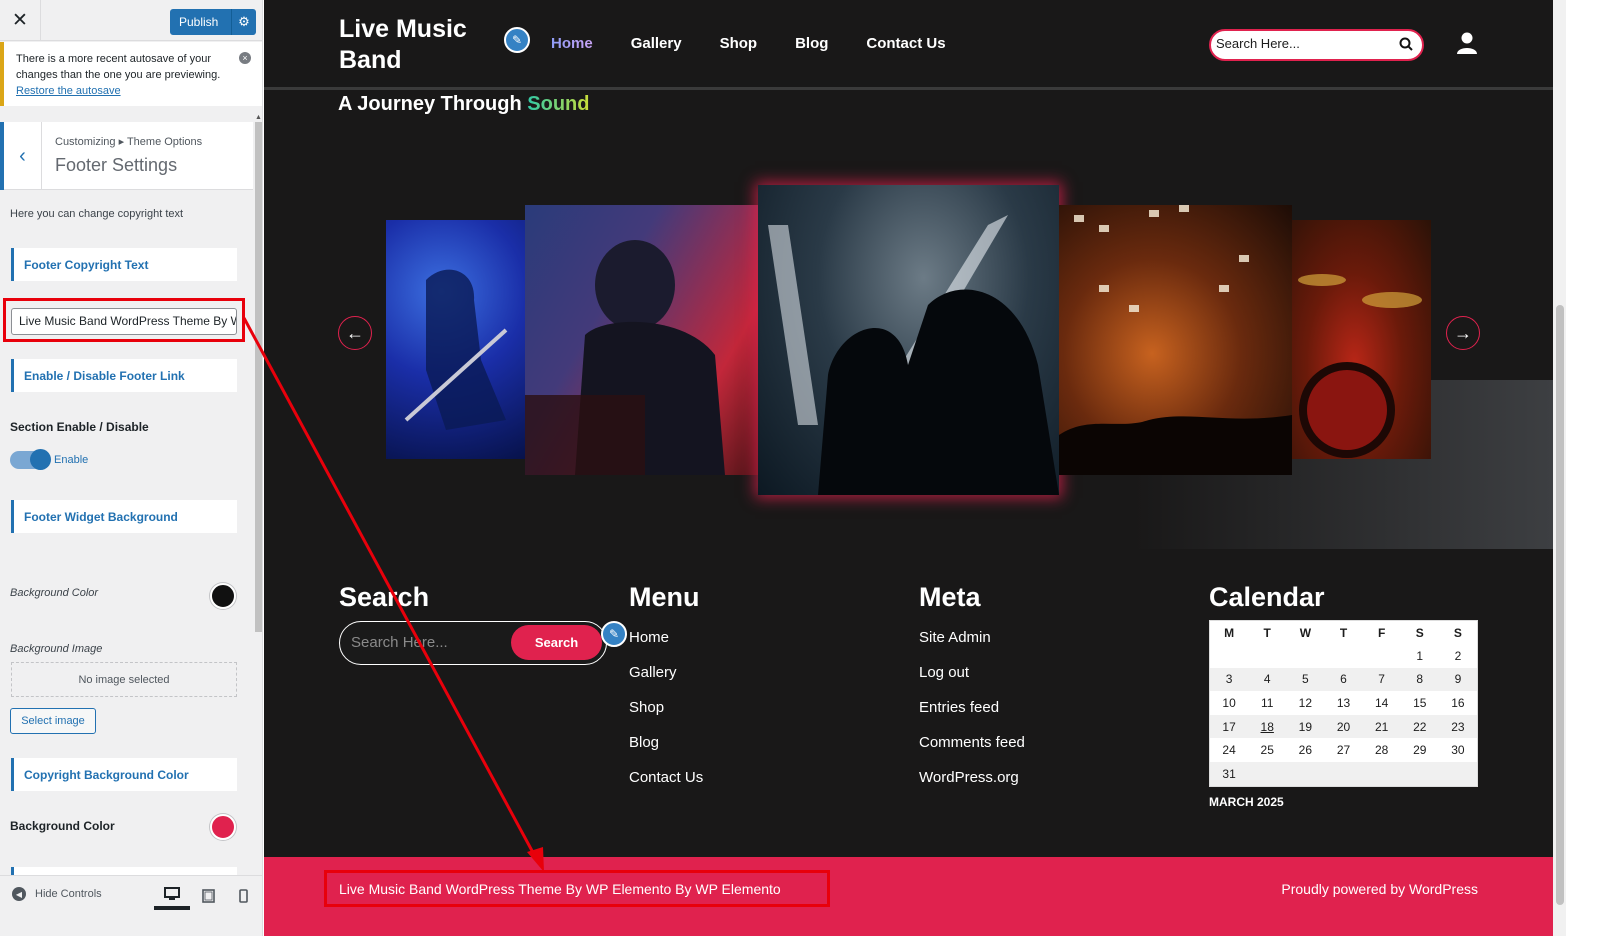  I want to click on scroll-up-icon: ▲, so click(258, 117).